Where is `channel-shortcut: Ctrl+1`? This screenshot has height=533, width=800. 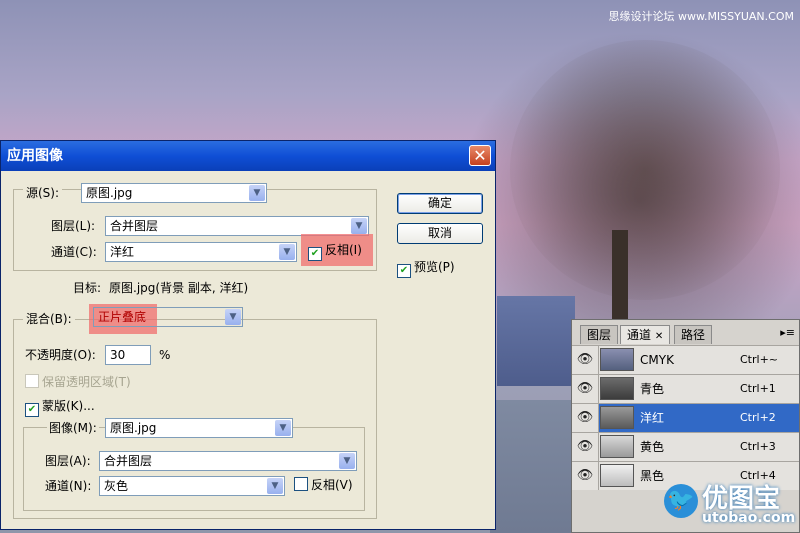 channel-shortcut: Ctrl+1 is located at coordinates (758, 388).